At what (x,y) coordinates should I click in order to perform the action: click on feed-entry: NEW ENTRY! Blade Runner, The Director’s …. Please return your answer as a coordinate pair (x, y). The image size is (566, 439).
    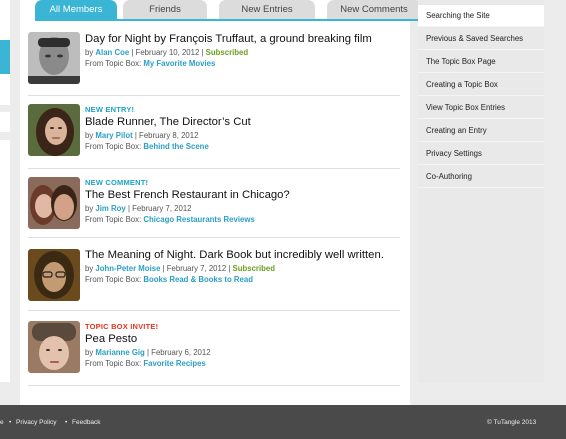
    Looking at the image, I should click on (214, 135).